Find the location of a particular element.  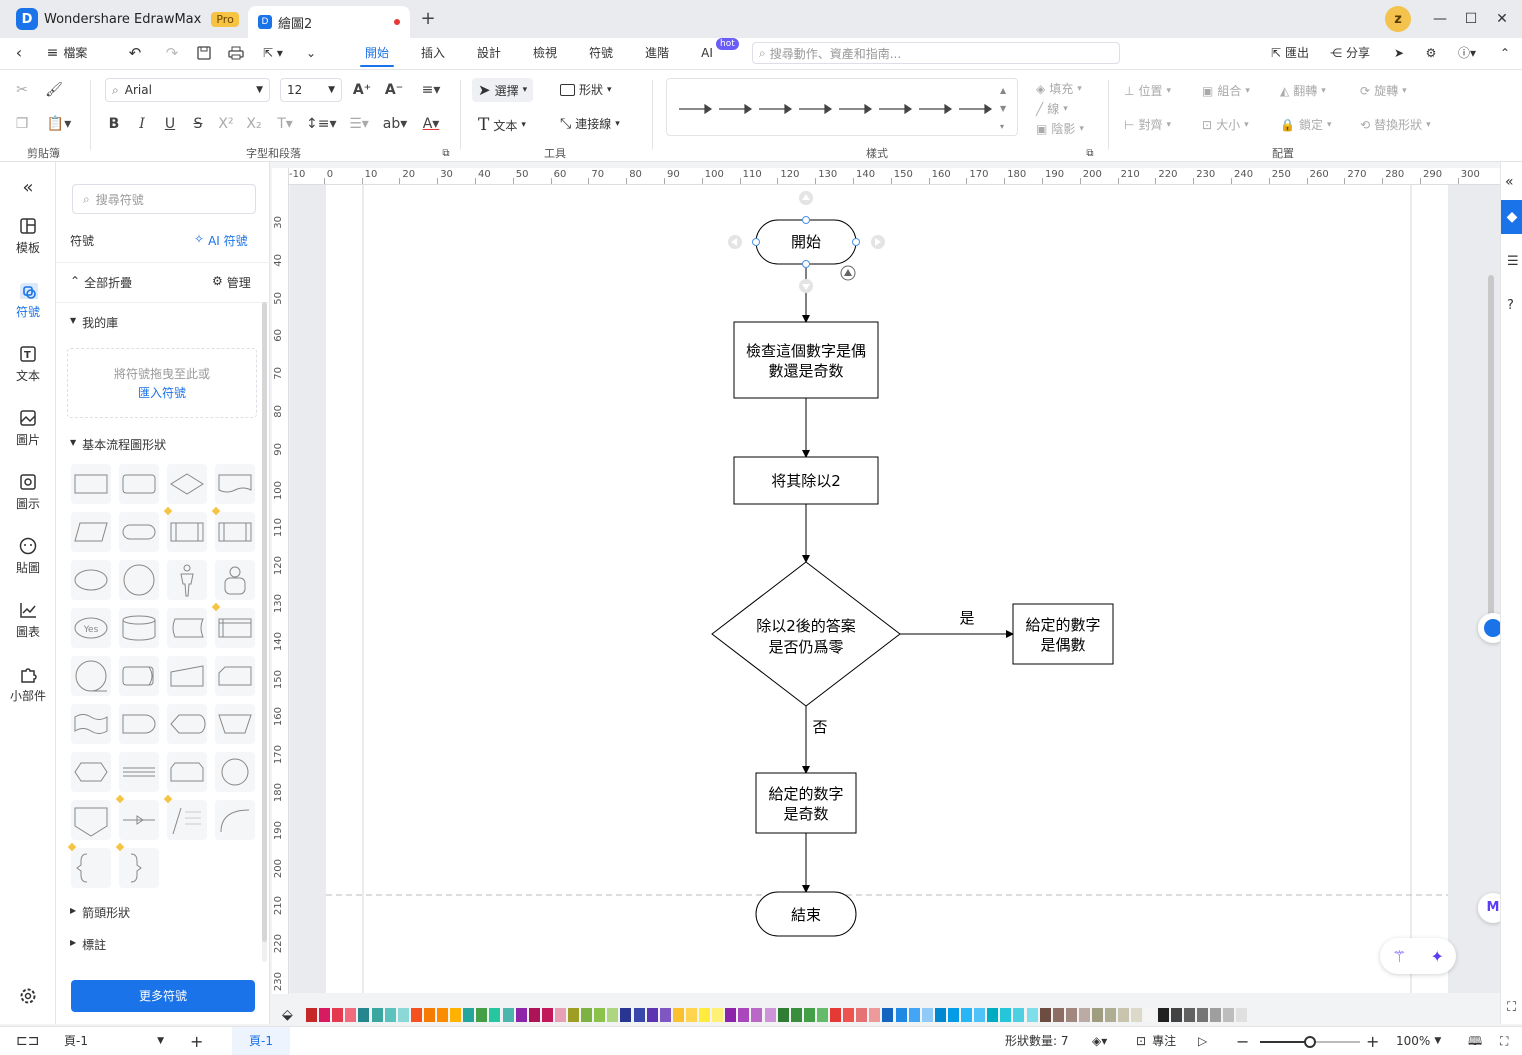

nav-icons: 圖示 is located at coordinates (28, 492).